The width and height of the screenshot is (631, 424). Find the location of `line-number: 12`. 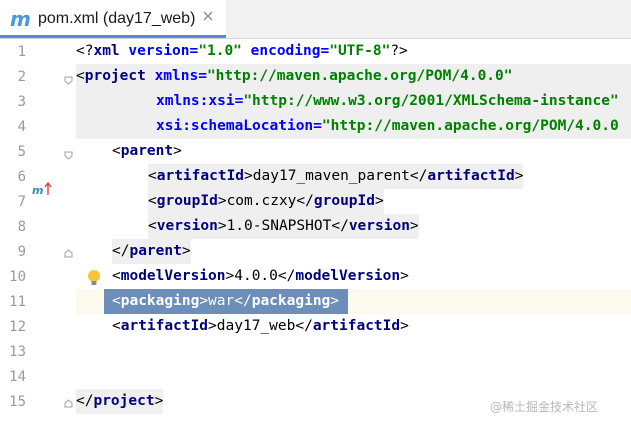

line-number: 12 is located at coordinates (17, 327).